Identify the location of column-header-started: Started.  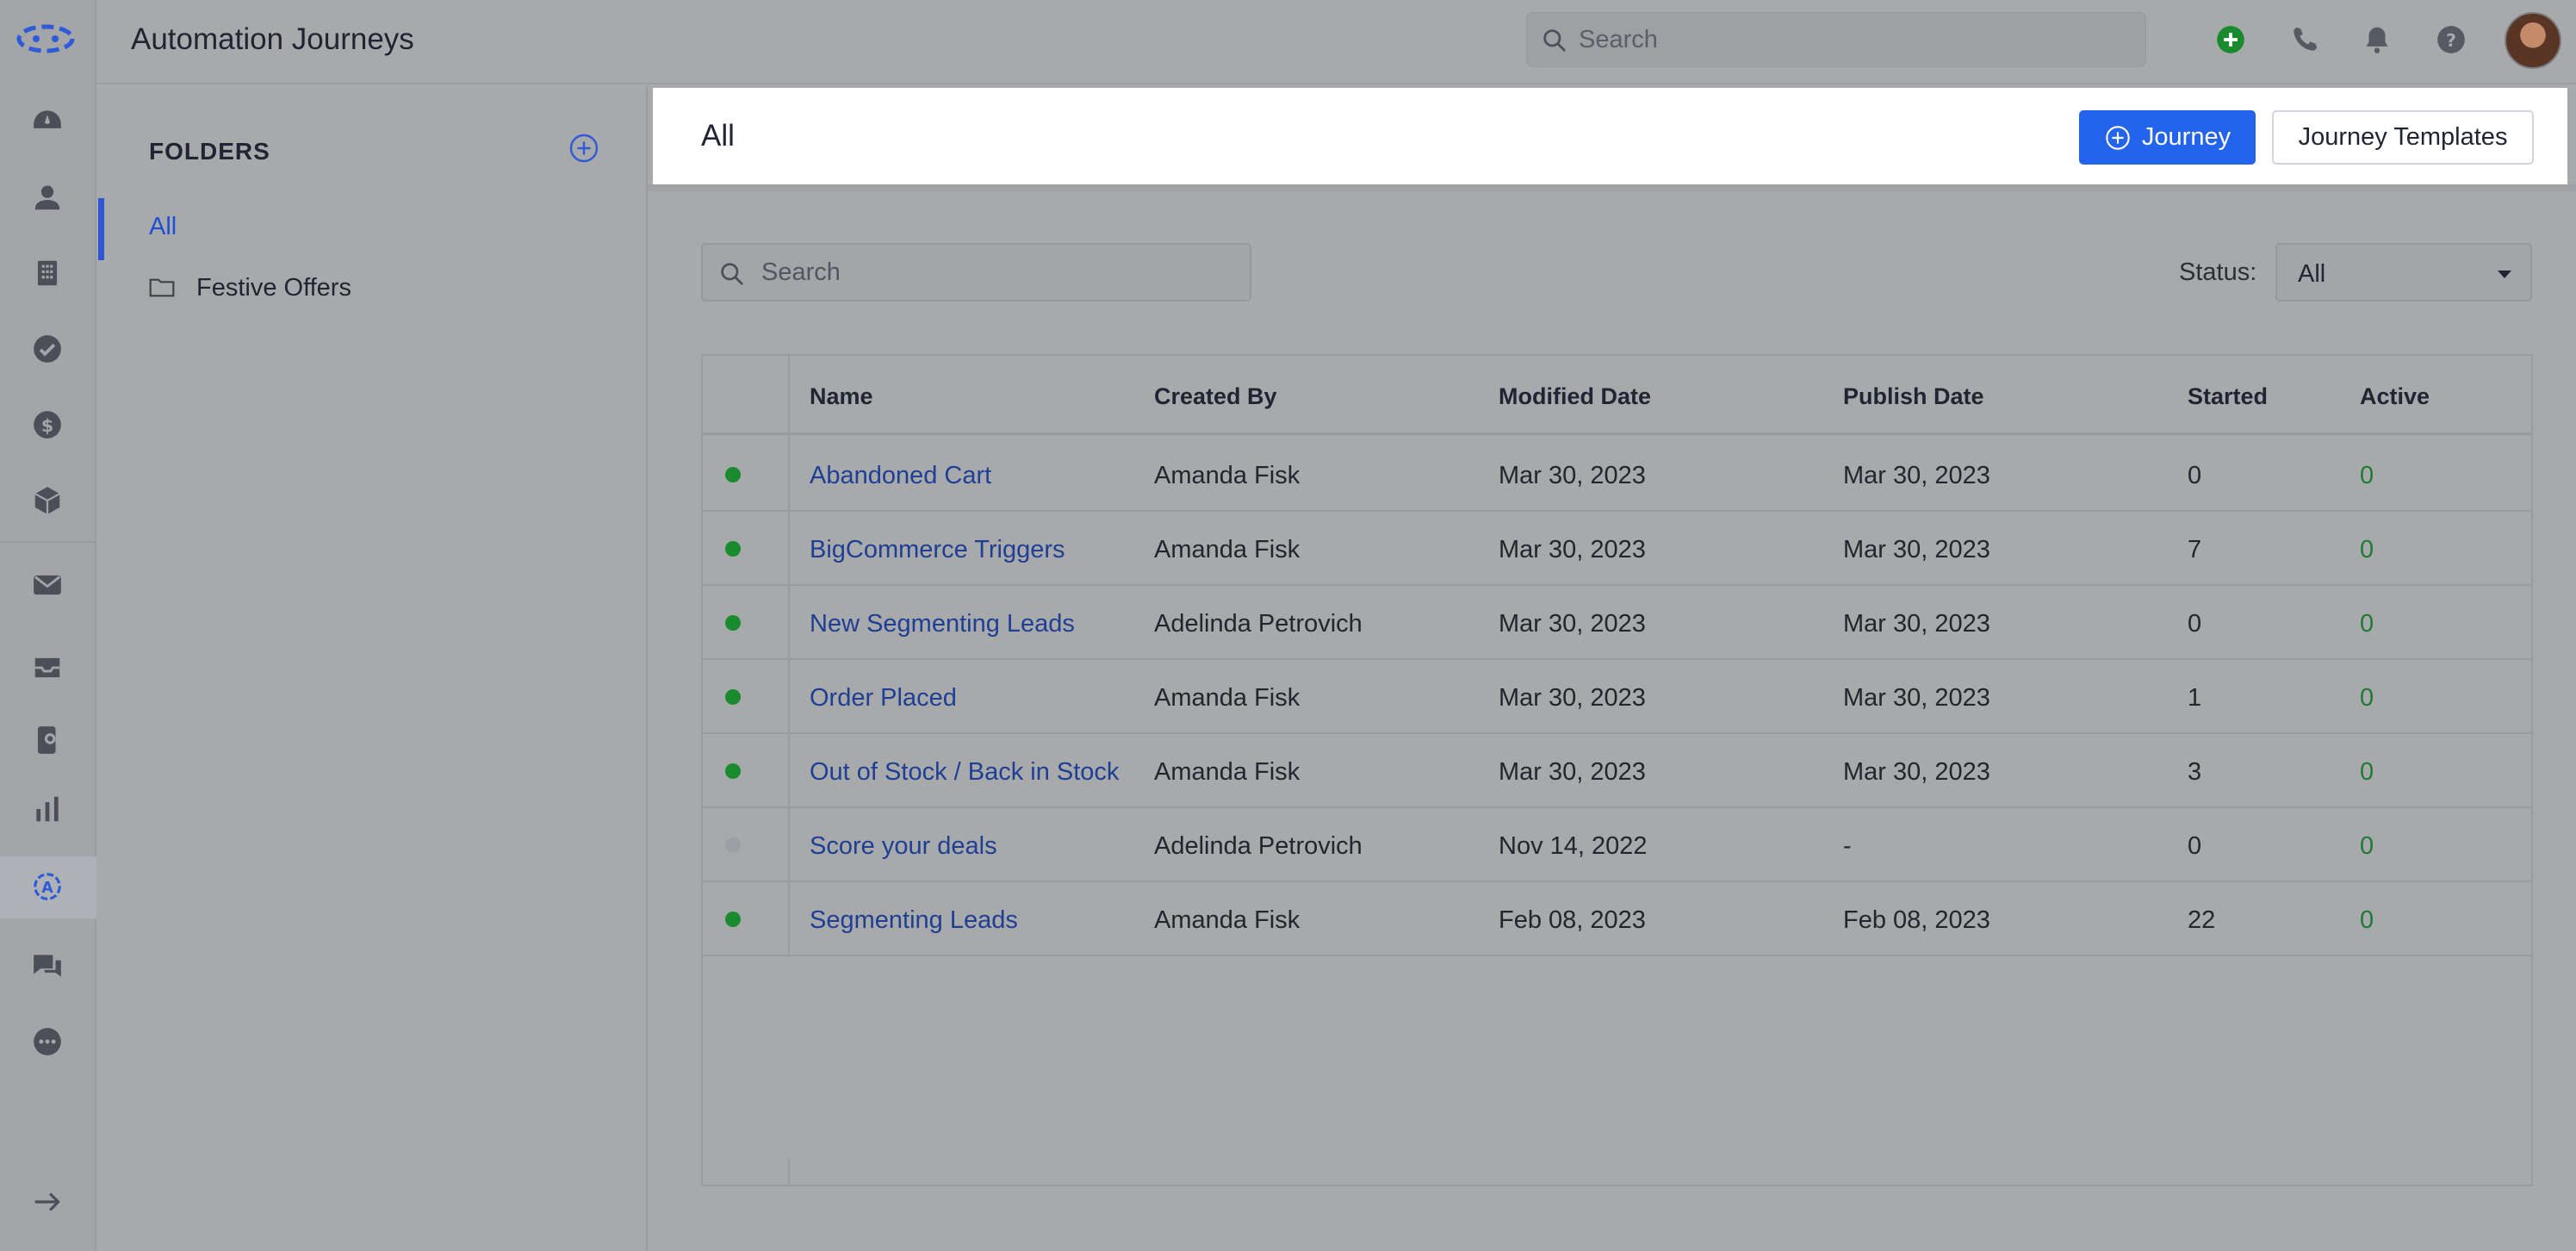
(2228, 396).